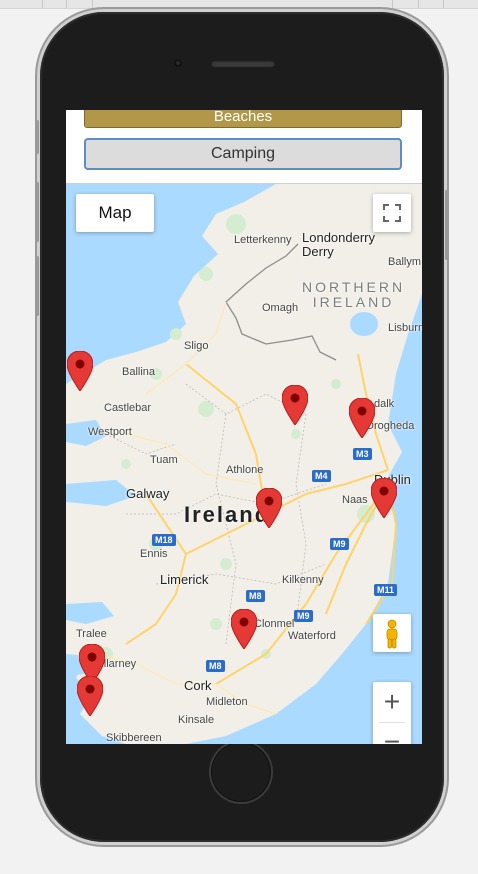 The height and width of the screenshot is (874, 478). I want to click on mute-switch, so click(37, 137).